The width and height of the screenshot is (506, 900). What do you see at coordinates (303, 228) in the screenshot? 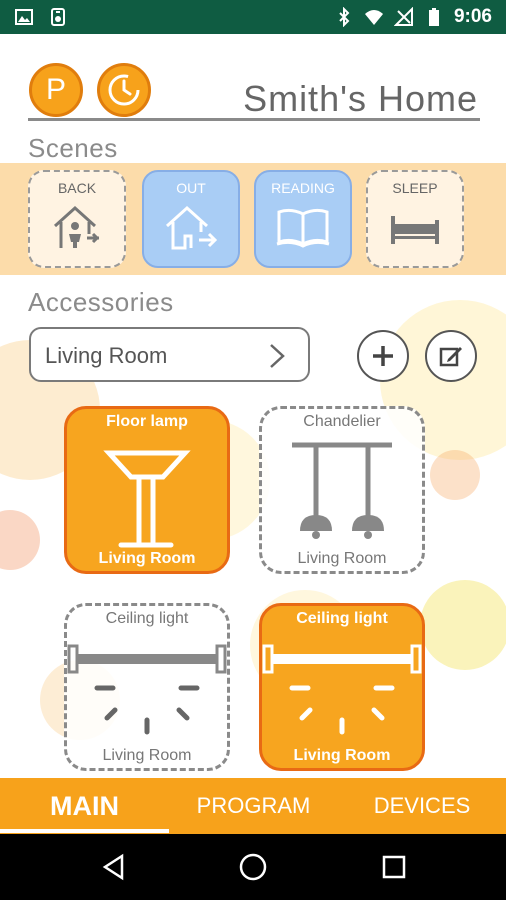
I see `book-icon` at bounding box center [303, 228].